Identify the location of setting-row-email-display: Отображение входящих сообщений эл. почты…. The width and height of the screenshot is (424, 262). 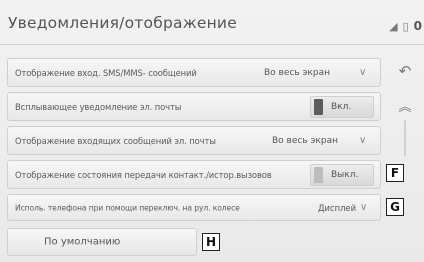
(194, 140).